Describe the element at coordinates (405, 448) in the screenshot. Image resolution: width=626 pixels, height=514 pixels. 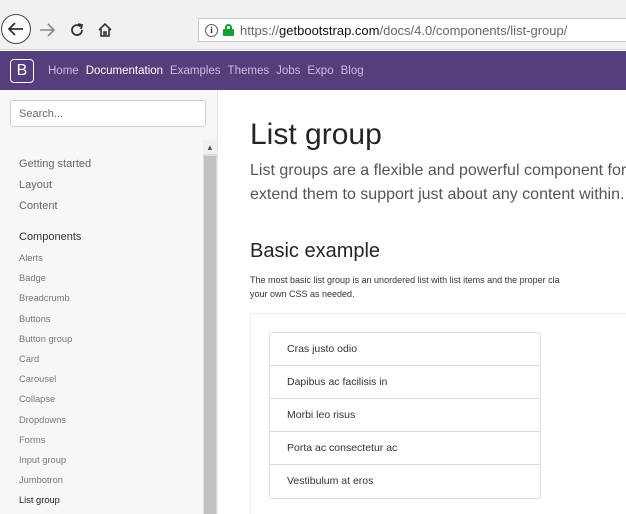
I see `list-item: Porta ac consectetur ac` at that location.